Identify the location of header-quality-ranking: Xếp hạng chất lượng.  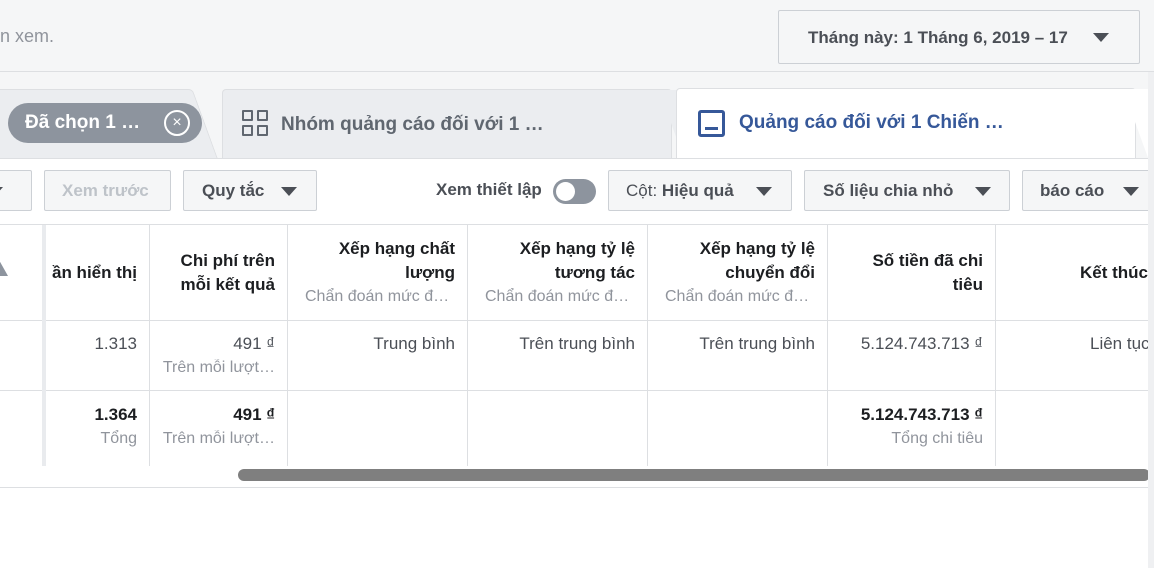
(397, 261).